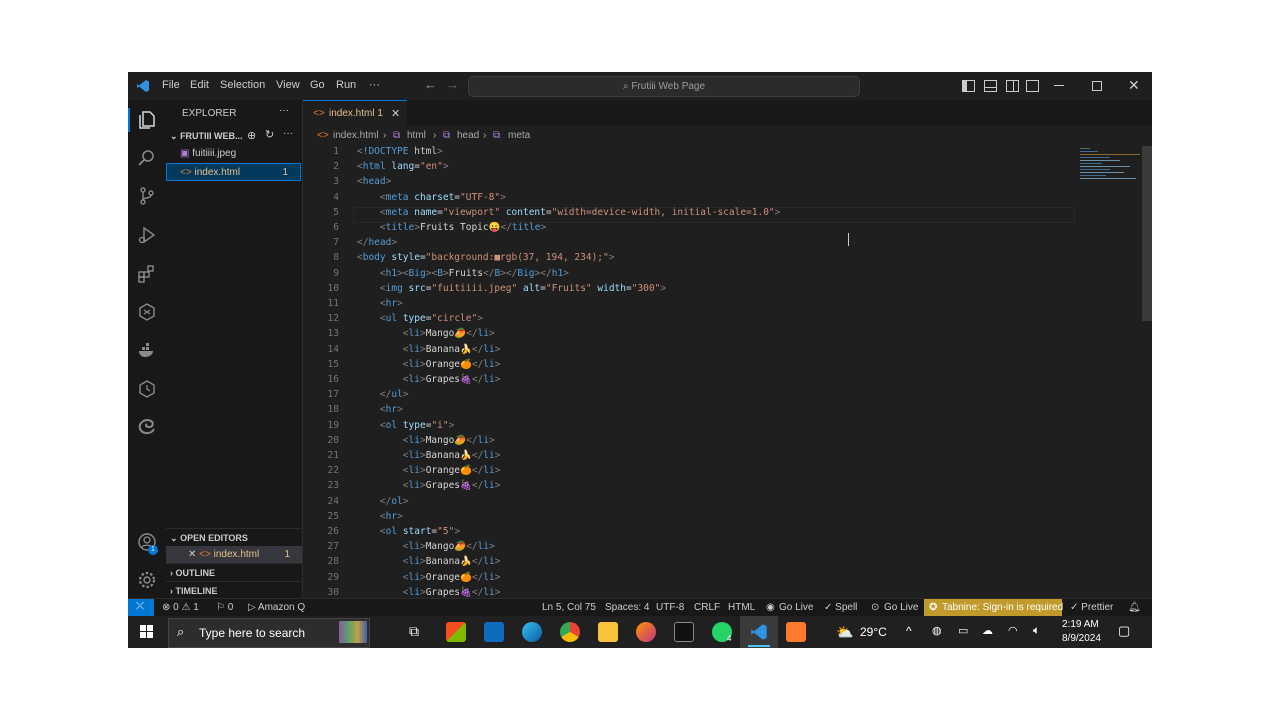 The image size is (1280, 720). Describe the element at coordinates (416, 135) in the screenshot. I see `breadcrumb-html: html` at that location.